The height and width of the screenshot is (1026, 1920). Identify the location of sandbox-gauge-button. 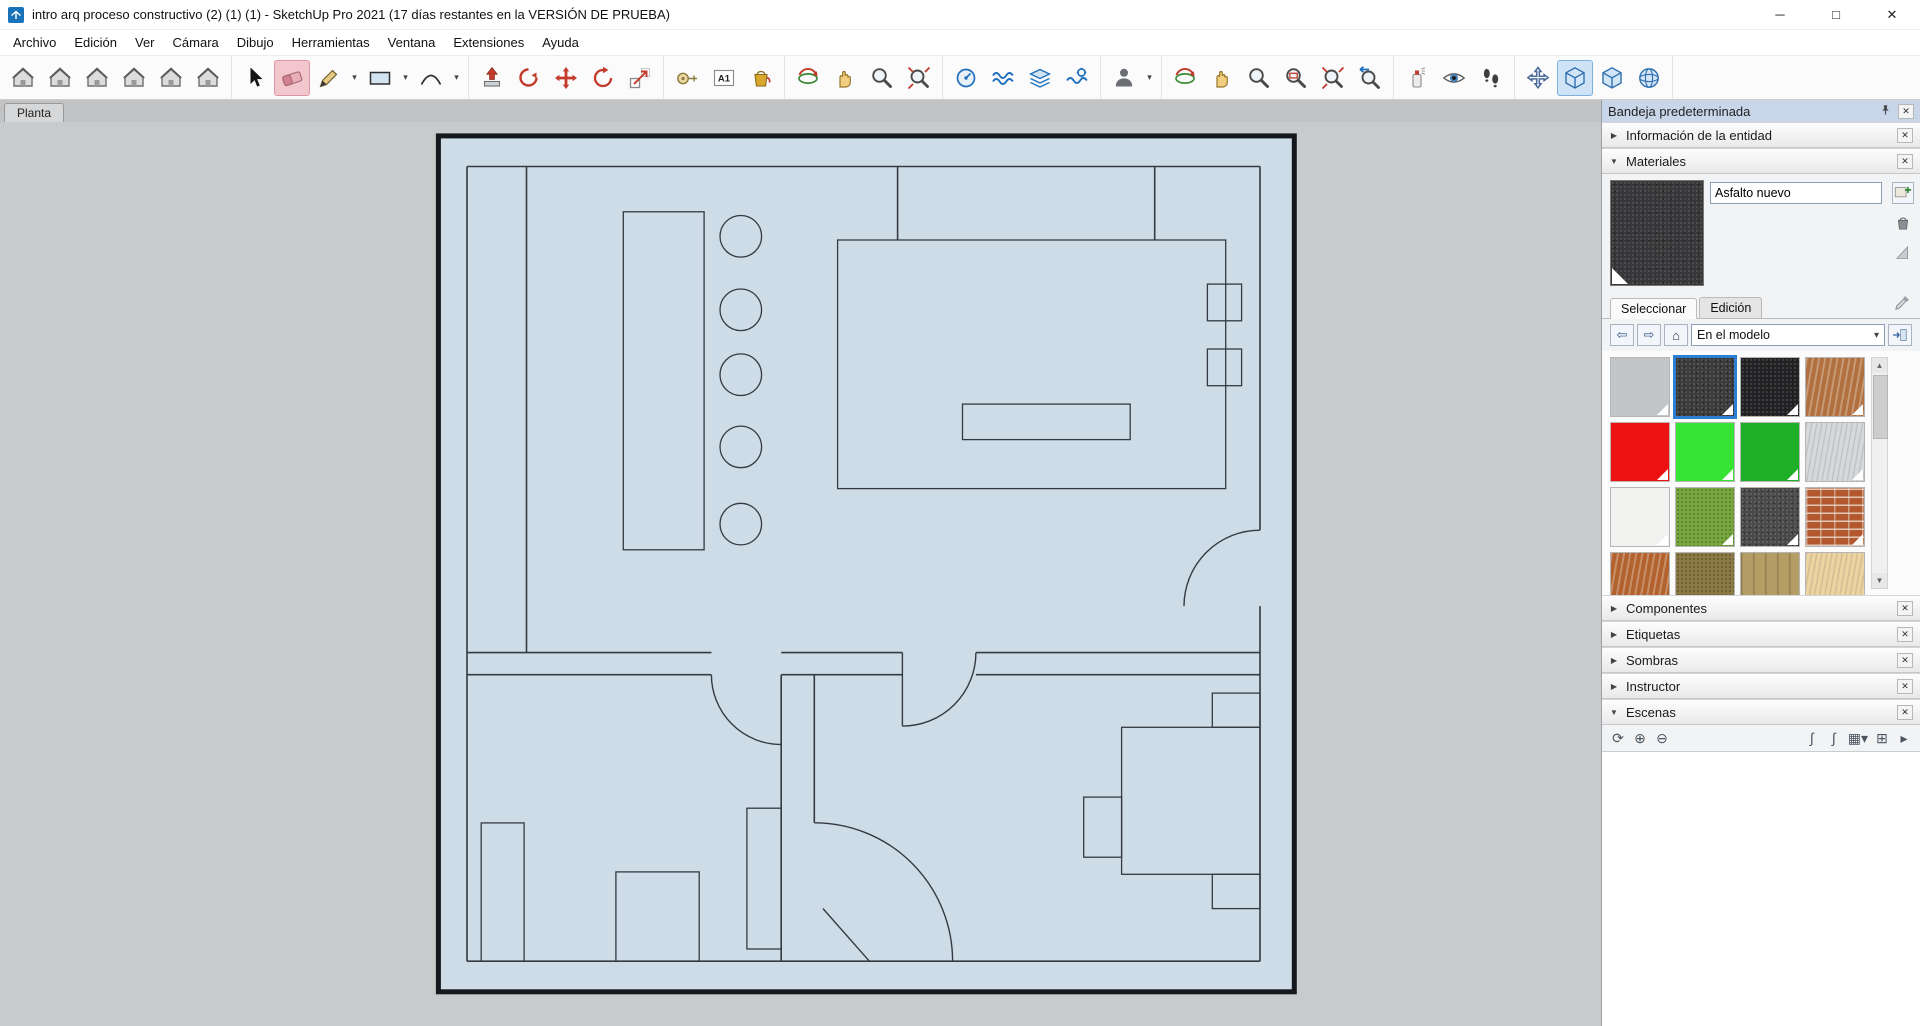
(966, 78).